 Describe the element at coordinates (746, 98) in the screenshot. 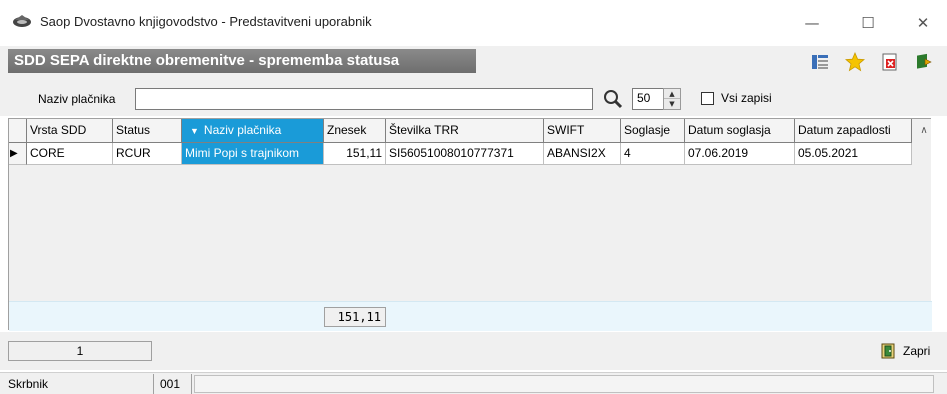

I see `all-records-label: Vsi zapisi` at that location.